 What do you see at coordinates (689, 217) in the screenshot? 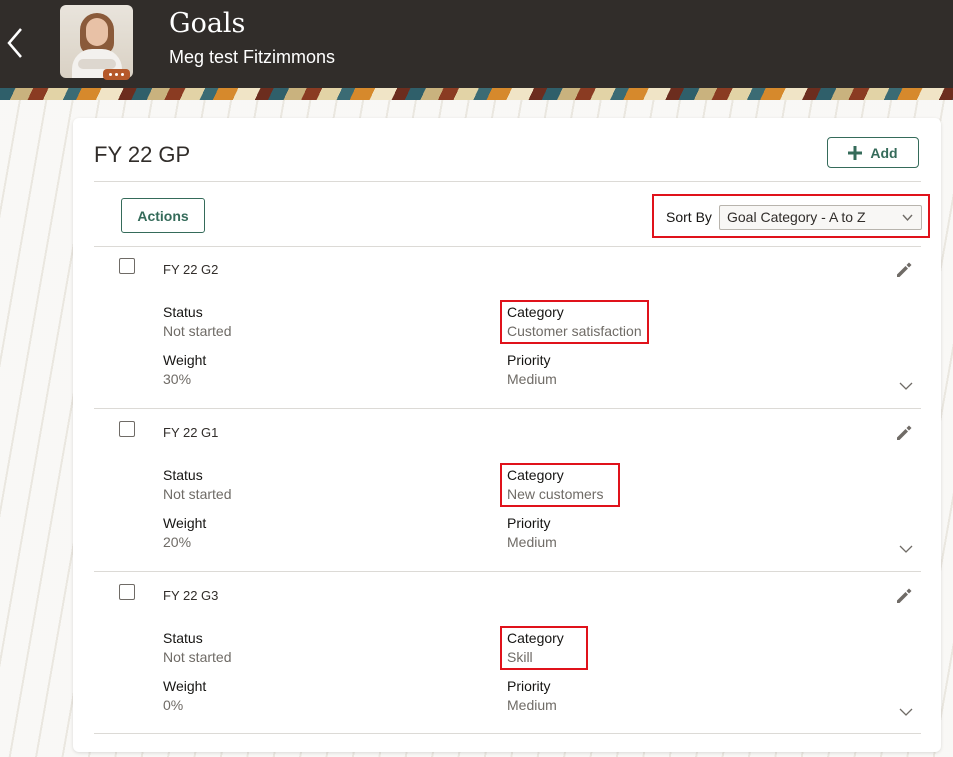
I see `sort-by-label: Sort By` at bounding box center [689, 217].